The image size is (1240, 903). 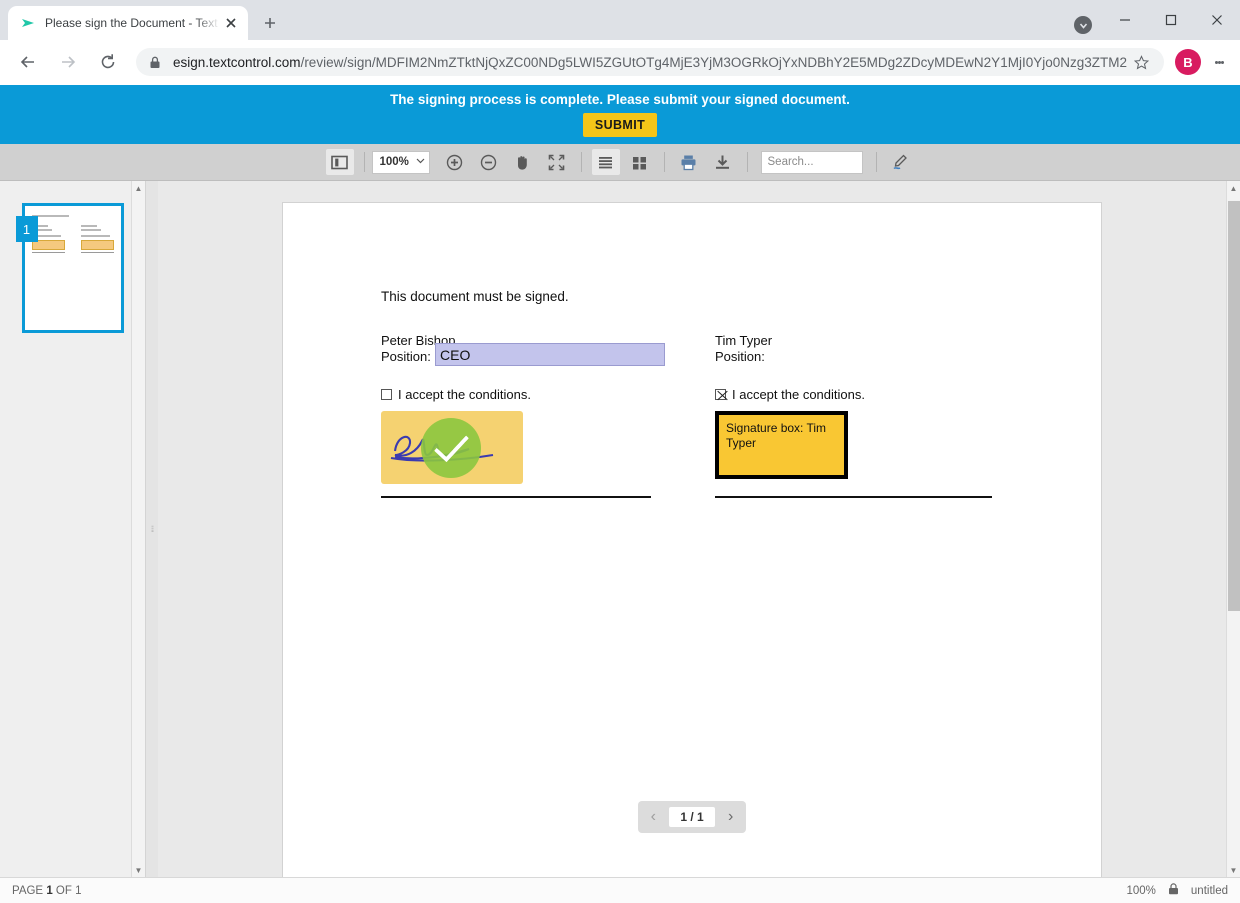 I want to click on page-prefix: PAGE, so click(x=28, y=890).